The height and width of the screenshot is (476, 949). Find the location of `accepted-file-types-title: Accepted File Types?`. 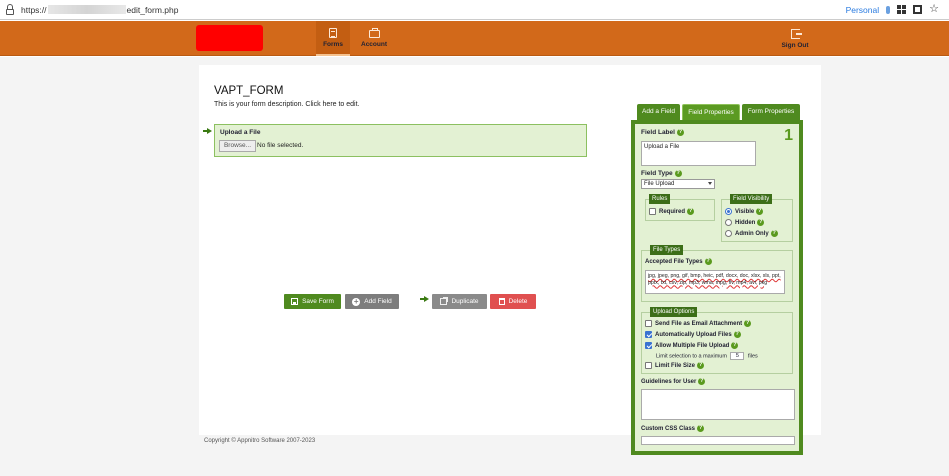

accepted-file-types-title: Accepted File Types? is located at coordinates (678, 262).